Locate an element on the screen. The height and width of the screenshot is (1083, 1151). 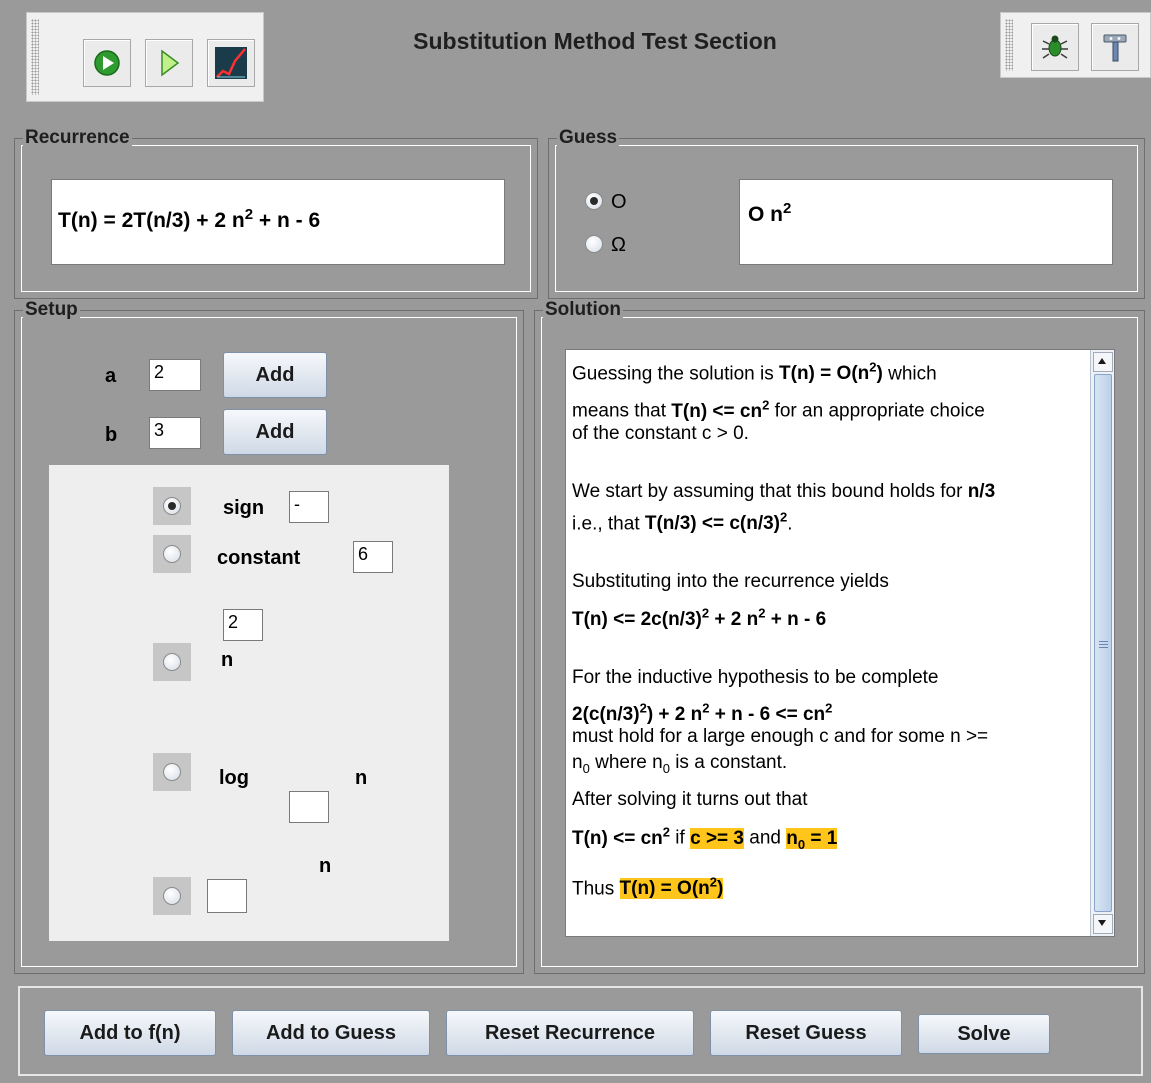
run-button is located at coordinates (107, 63).